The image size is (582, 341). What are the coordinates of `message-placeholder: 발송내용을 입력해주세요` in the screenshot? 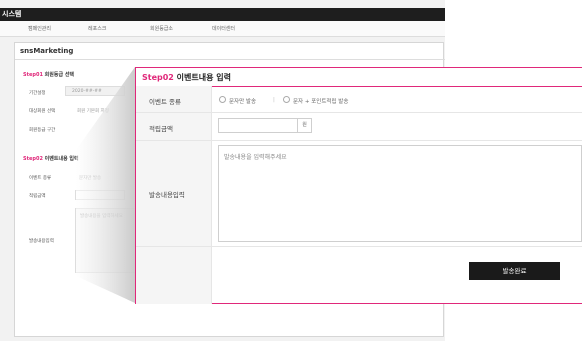 It's located at (255, 157).